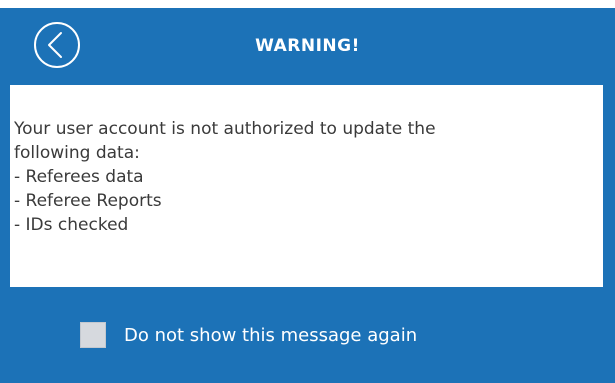  What do you see at coordinates (270, 335) in the screenshot?
I see `dont-show-again-label: Do not show this message again` at bounding box center [270, 335].